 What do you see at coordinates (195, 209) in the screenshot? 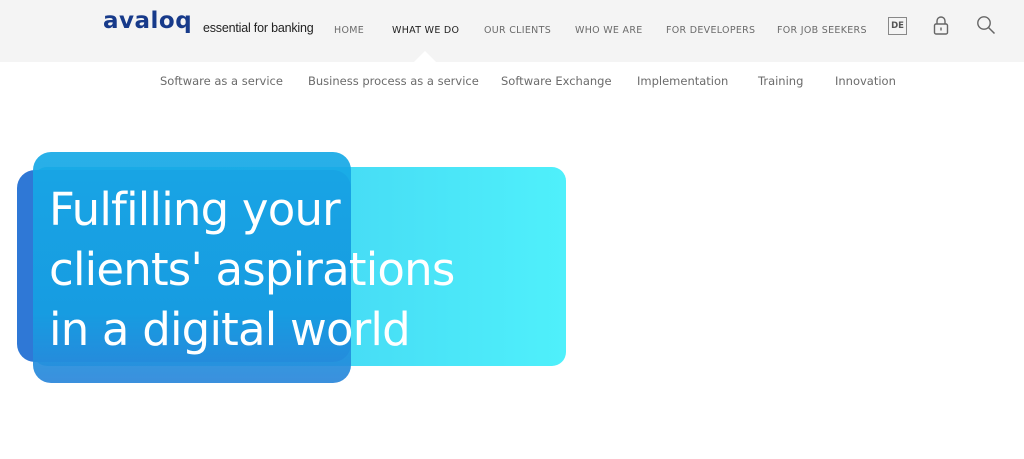
I see `hero-title-line: Fulfilling your` at bounding box center [195, 209].